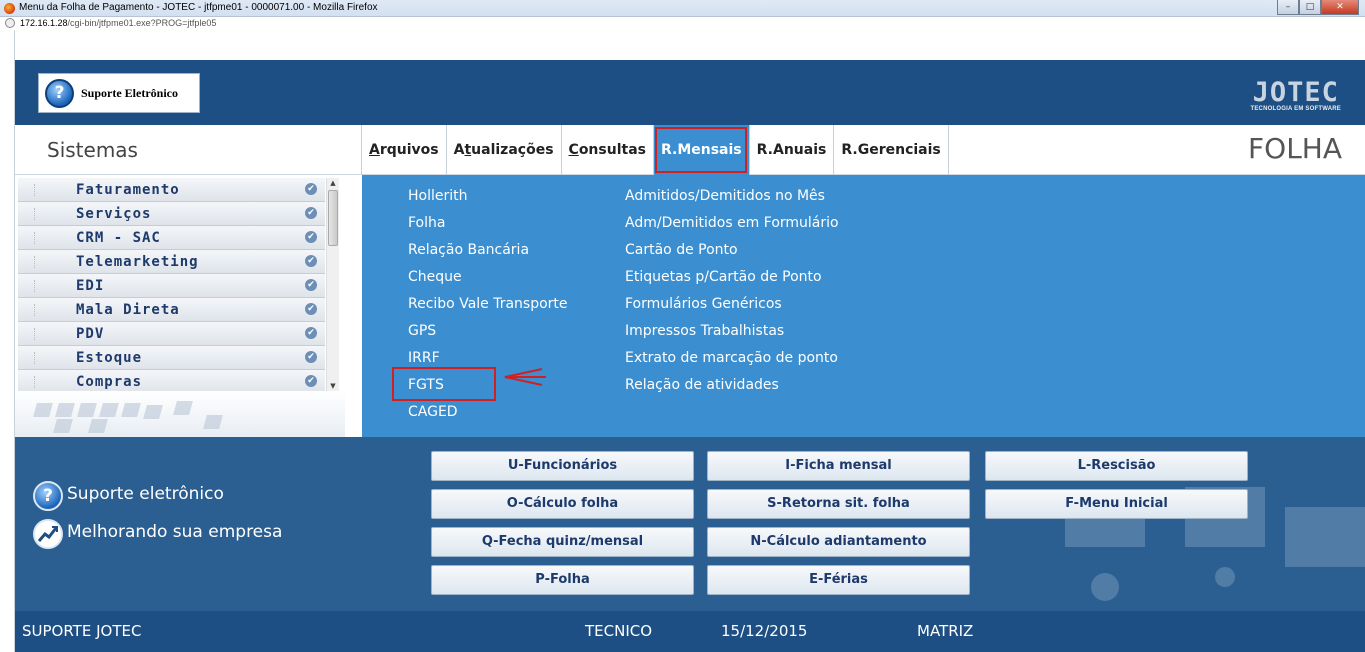 The width and height of the screenshot is (1365, 652). Describe the element at coordinates (838, 542) in the screenshot. I see `calculo-adiantamento-button: N-Cálculo adiantamento` at that location.